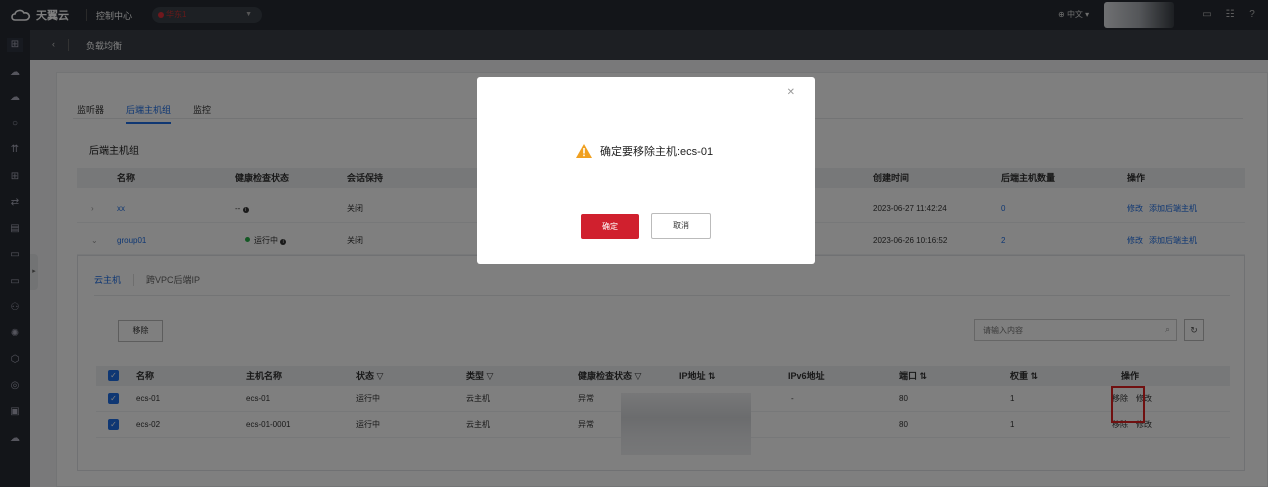 This screenshot has height=487, width=1268. What do you see at coordinates (657, 152) in the screenshot?
I see `confirm-message-text: 确定要移除主机:ecs-01` at bounding box center [657, 152].